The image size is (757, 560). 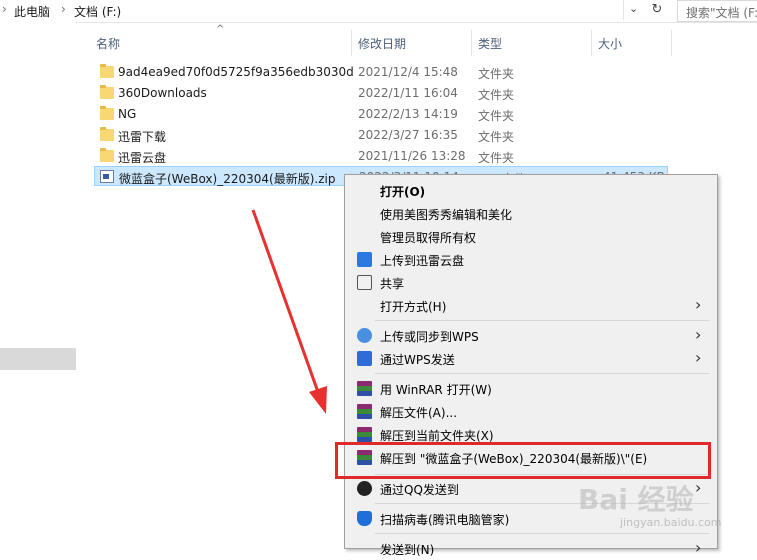 I want to click on watermark-logo: Bai 经验, so click(x=636, y=499).